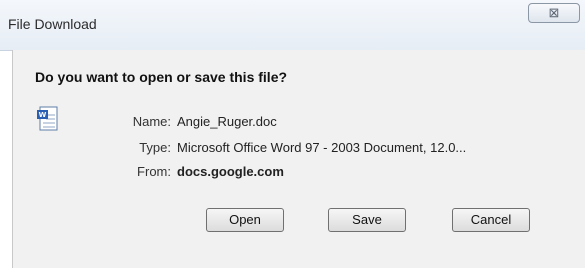 The width and height of the screenshot is (585, 268). I want to click on close-icon: ⊠, so click(554, 12).